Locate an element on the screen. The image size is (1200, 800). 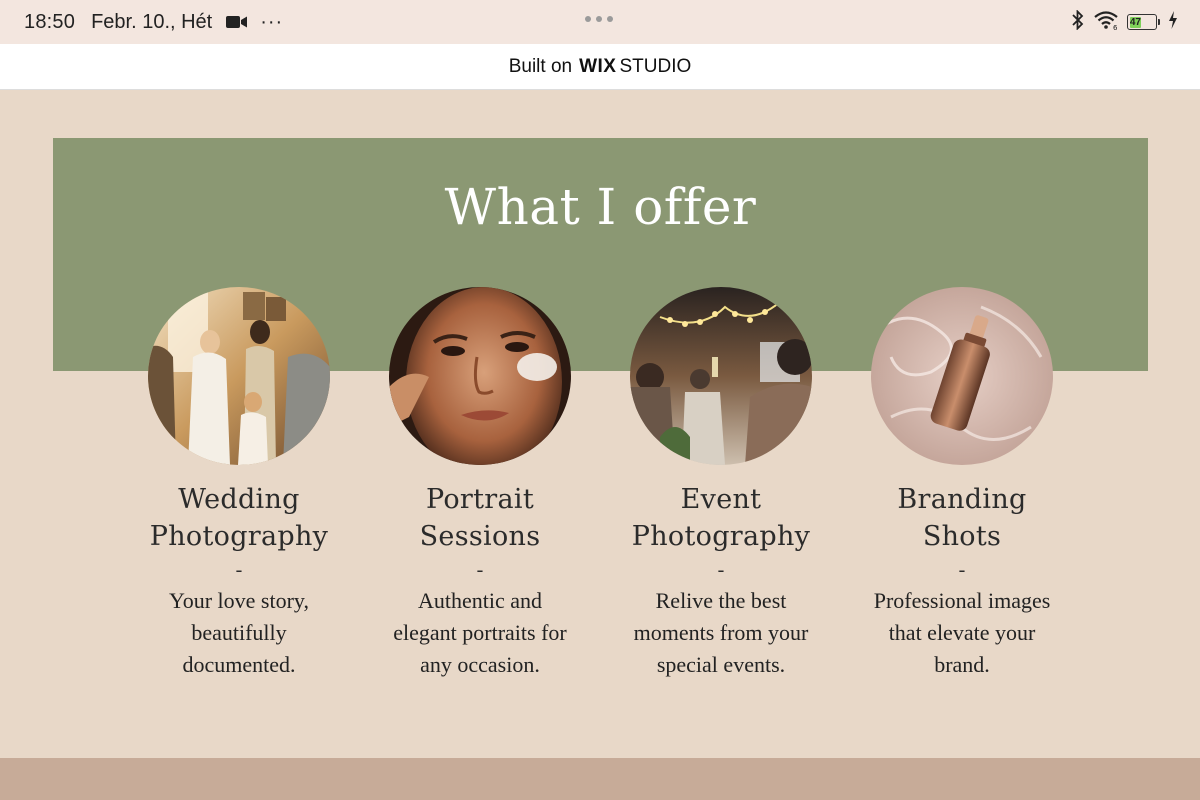
status-bar-right: 6 47 is located at coordinates (1124, 21).